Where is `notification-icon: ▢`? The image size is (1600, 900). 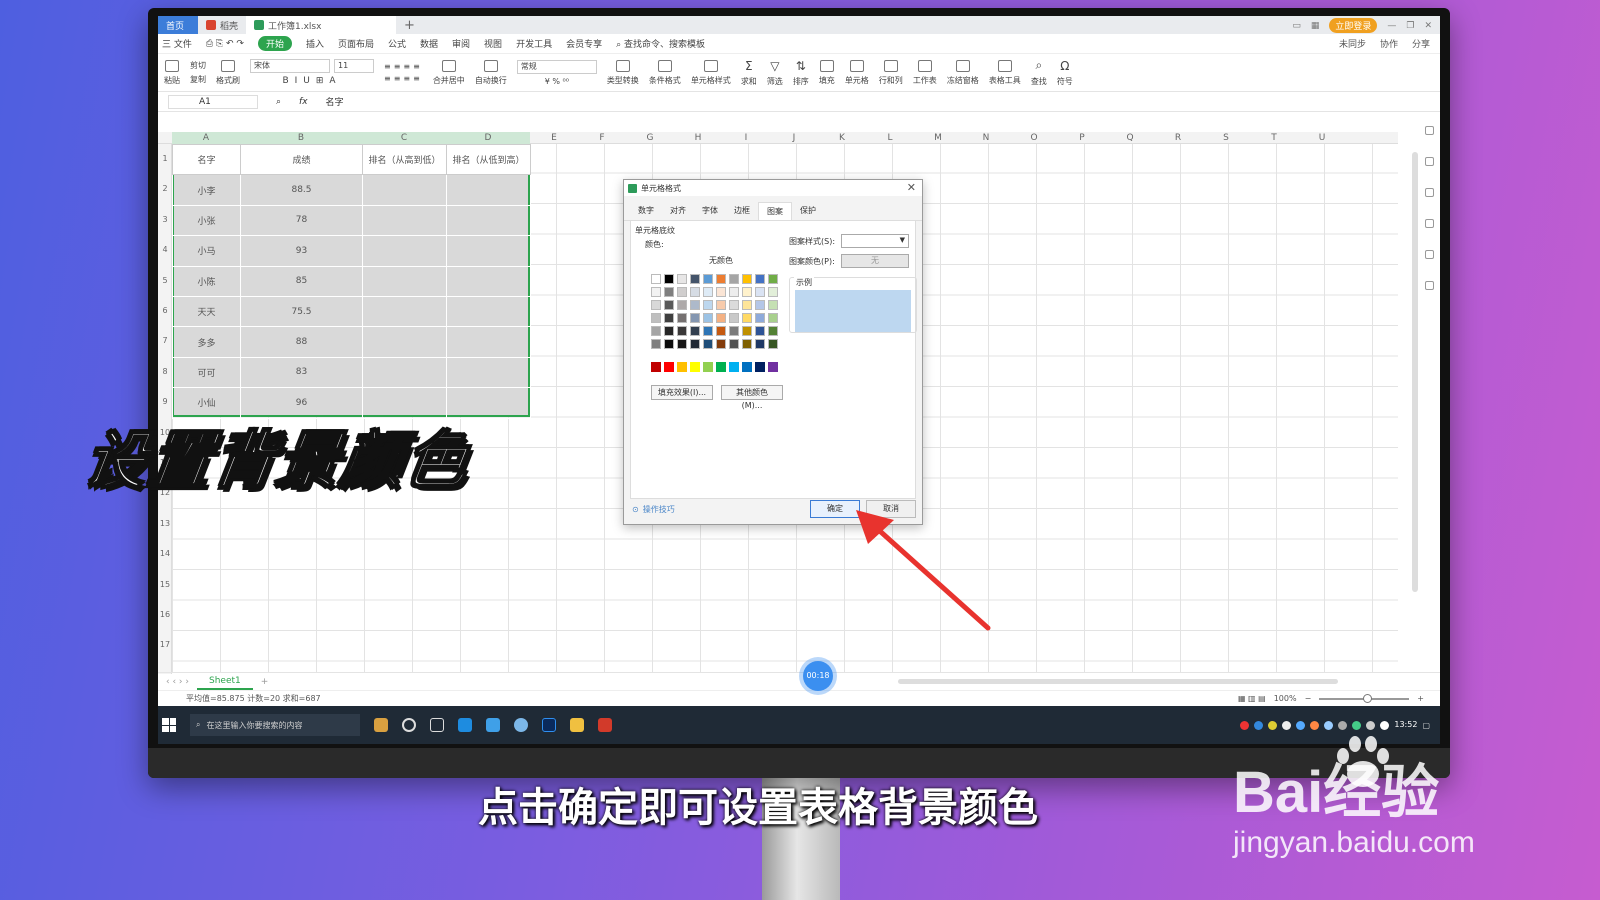
notification-icon: ▢ is located at coordinates (1426, 725).